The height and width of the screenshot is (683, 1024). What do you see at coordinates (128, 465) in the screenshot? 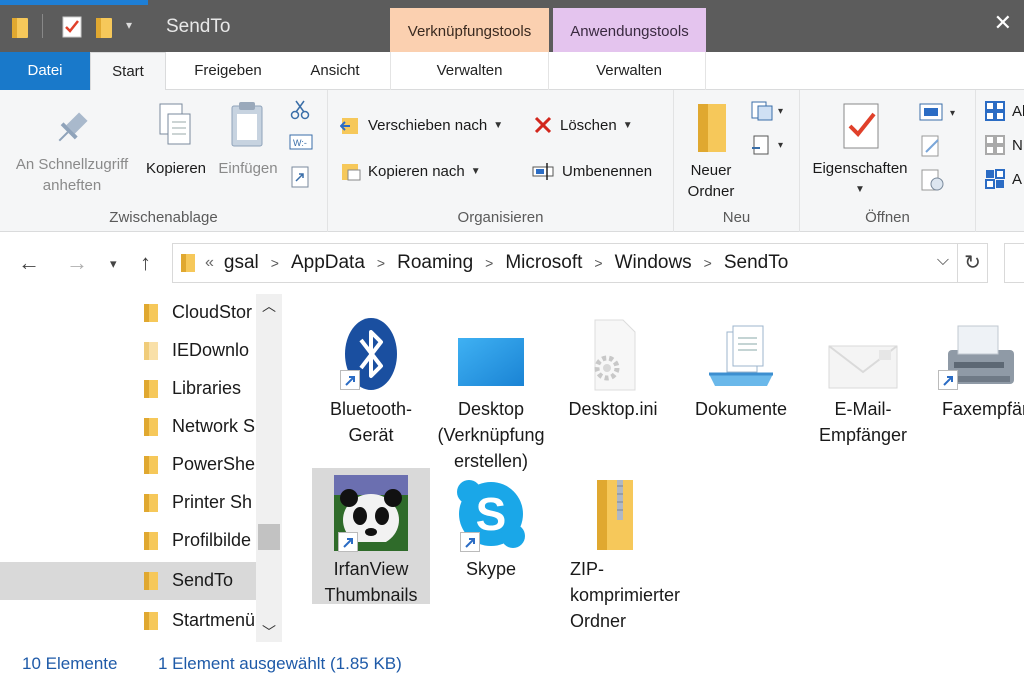
I see `nav-item-powershell: PowerShe` at bounding box center [128, 465].